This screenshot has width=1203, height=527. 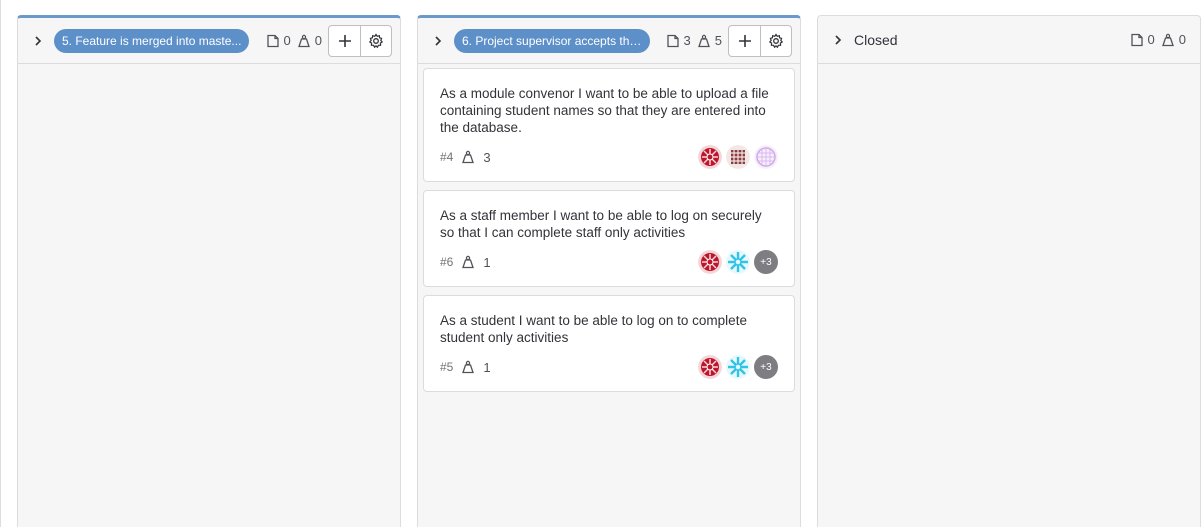 I want to click on list-title: Closed, so click(x=876, y=39).